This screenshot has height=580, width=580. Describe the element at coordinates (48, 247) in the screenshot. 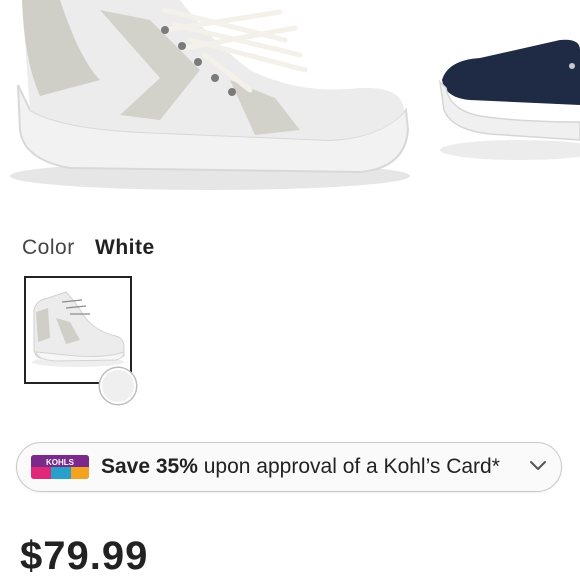

I see `color-label: Color` at that location.